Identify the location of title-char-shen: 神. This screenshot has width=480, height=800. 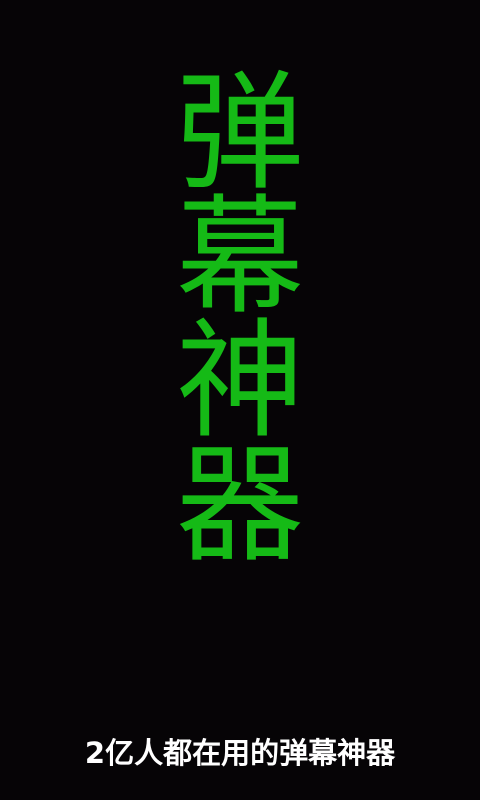
(239, 381).